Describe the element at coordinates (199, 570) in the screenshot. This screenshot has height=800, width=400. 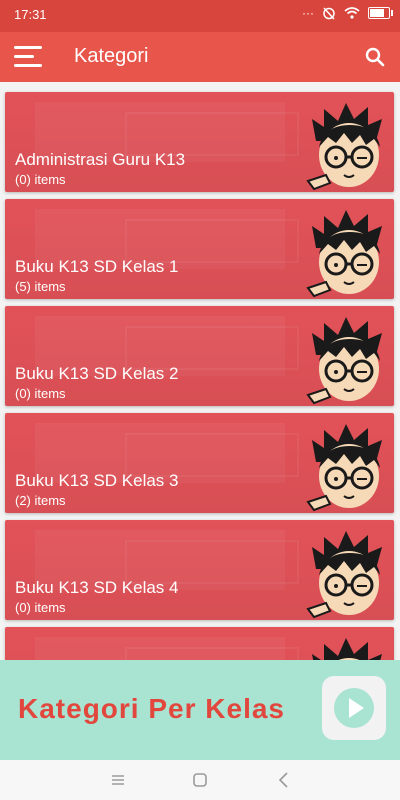
I see `category-card: Buku K13 SD Kelas 4 (0) items` at that location.